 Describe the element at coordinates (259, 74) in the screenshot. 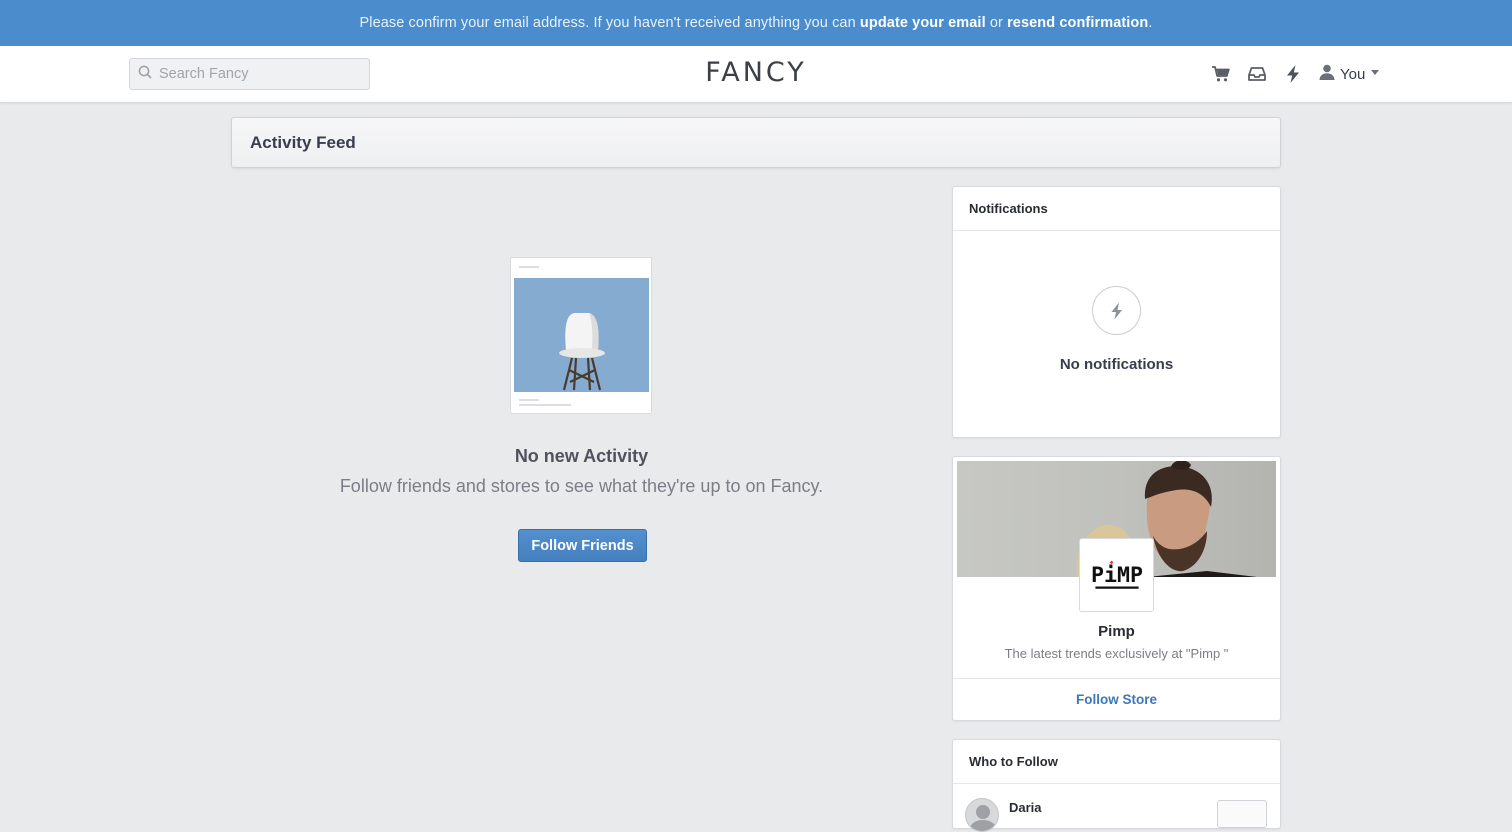

I see `search-input` at that location.